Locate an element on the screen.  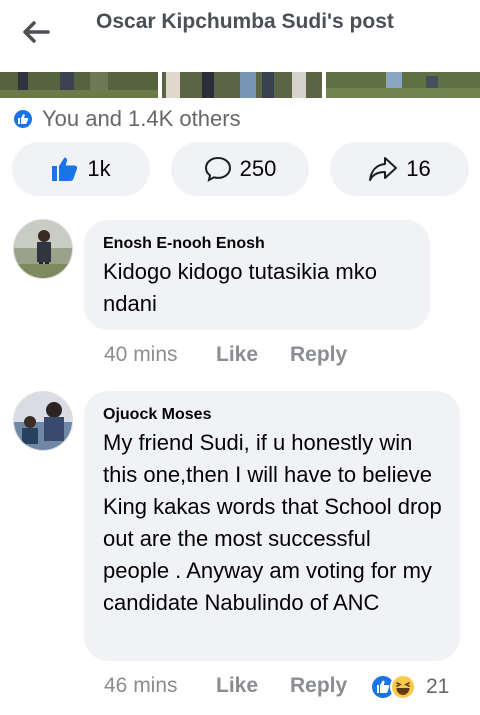
comment-reaction-count: 21 is located at coordinates (438, 686).